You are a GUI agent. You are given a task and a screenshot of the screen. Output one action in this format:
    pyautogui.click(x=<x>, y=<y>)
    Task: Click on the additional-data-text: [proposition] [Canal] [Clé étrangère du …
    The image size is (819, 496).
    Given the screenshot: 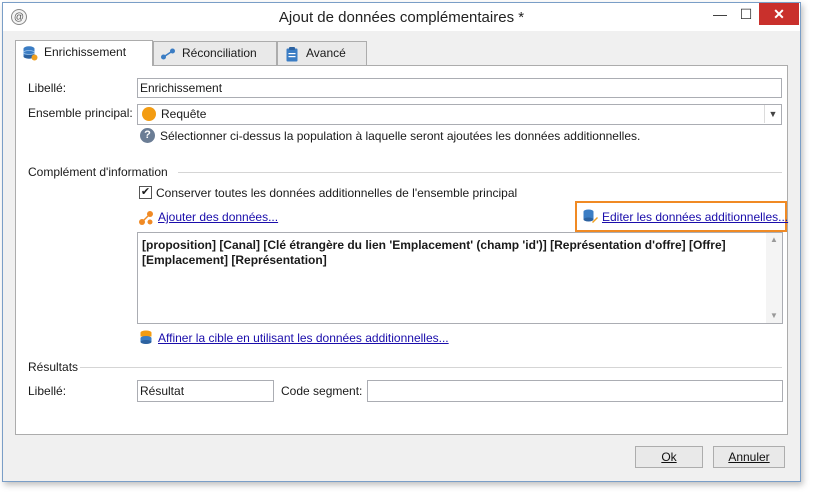 What is the action you would take?
    pyautogui.click(x=434, y=252)
    